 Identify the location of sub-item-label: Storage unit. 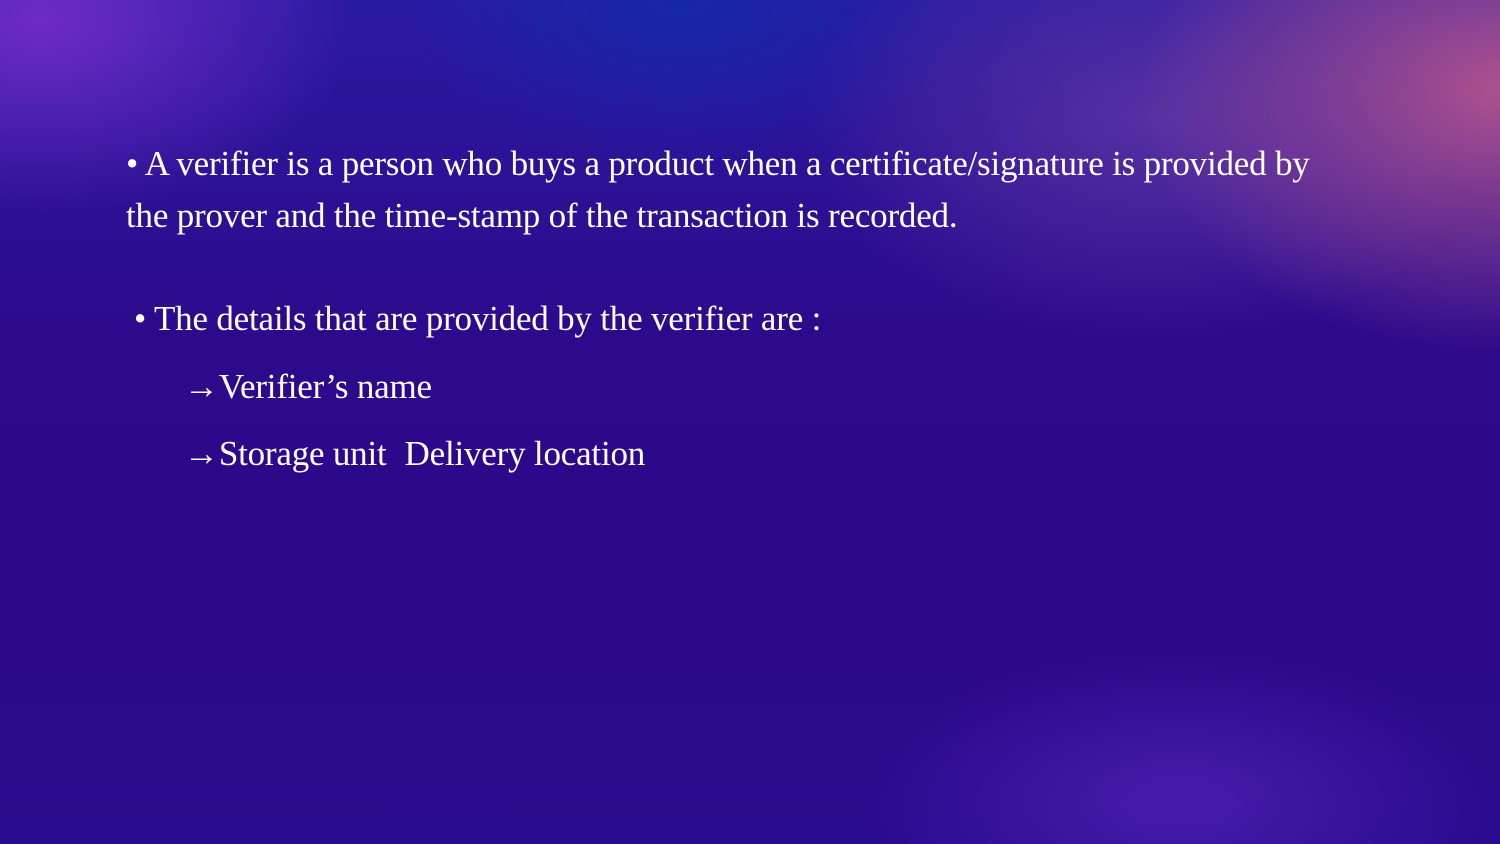
(302, 453).